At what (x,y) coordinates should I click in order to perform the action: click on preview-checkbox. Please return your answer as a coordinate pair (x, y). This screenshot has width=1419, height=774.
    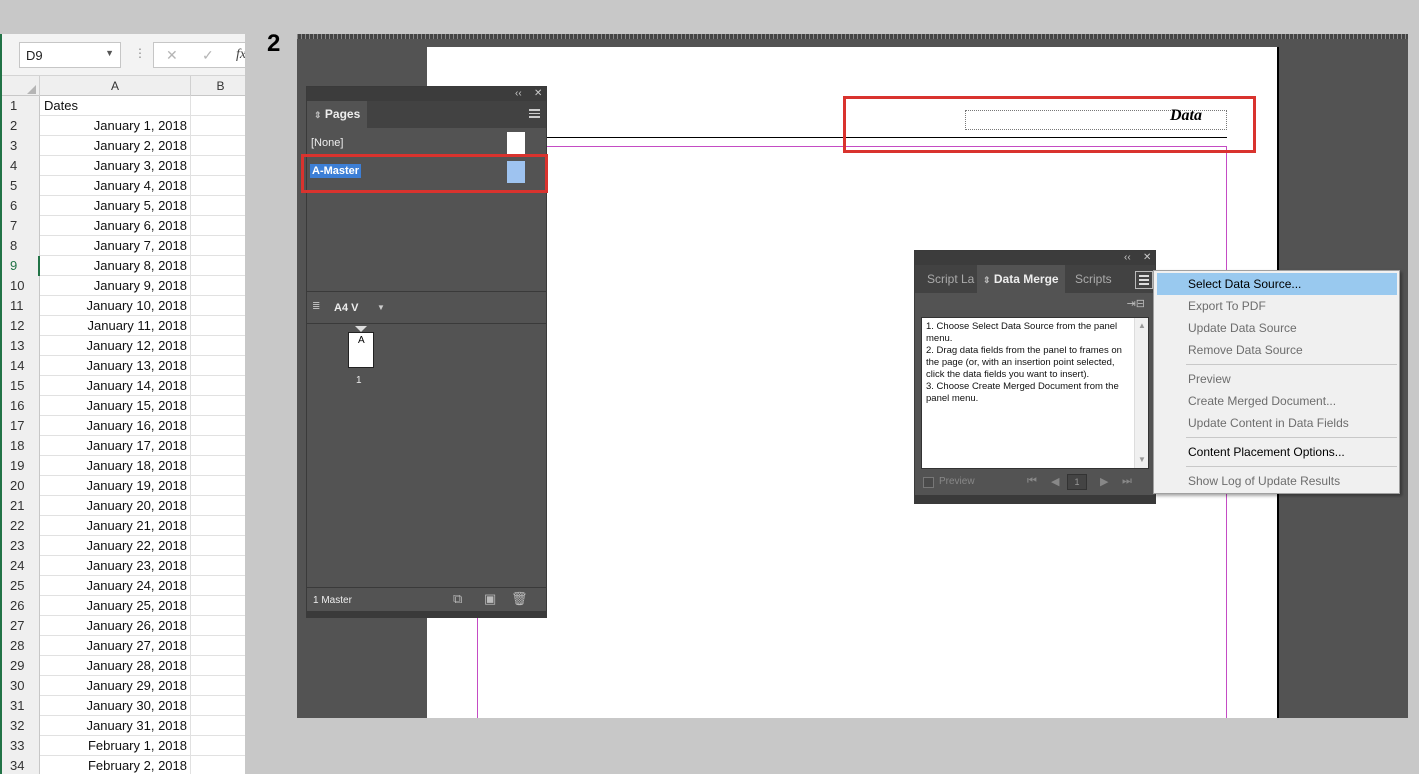
    Looking at the image, I should click on (928, 482).